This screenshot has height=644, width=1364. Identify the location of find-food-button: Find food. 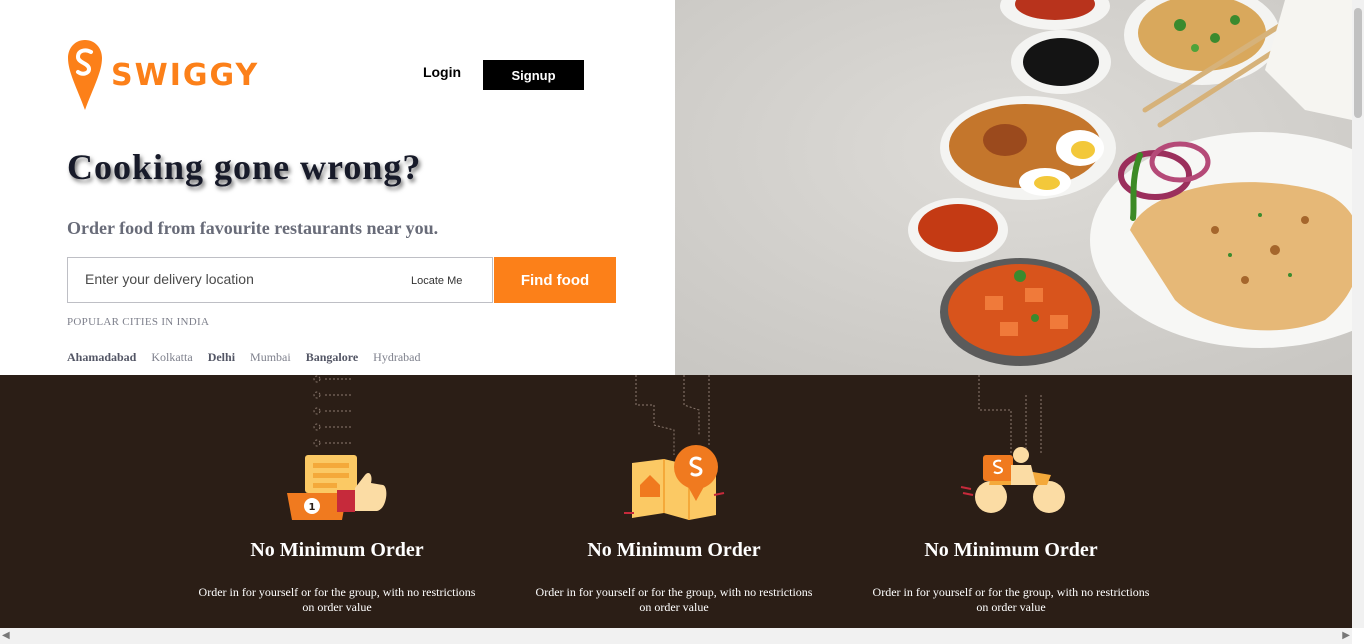
(555, 280).